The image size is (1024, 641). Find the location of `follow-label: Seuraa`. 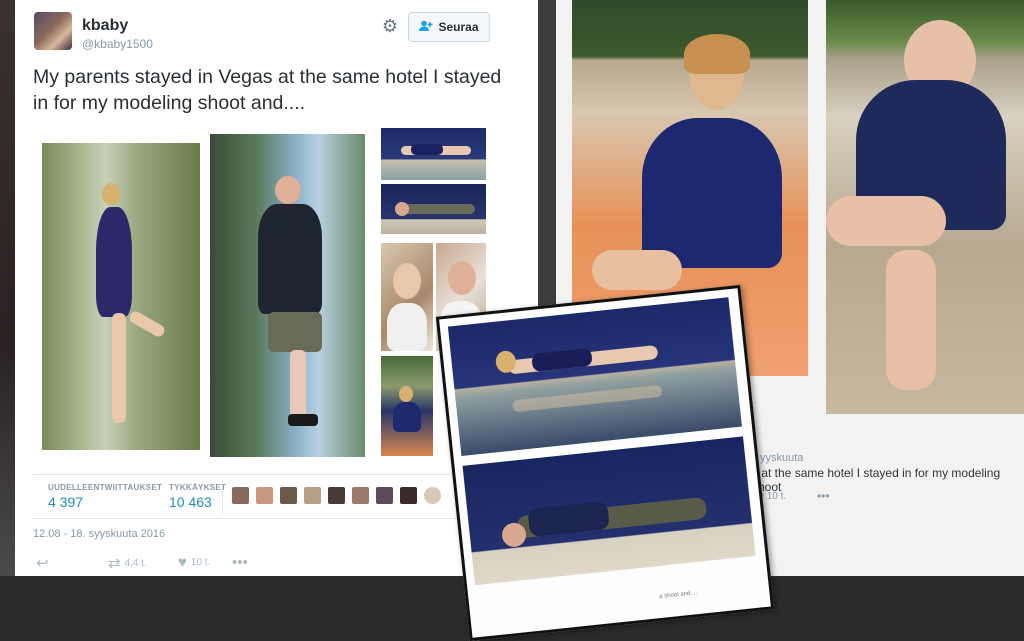

follow-label: Seuraa is located at coordinates (458, 27).